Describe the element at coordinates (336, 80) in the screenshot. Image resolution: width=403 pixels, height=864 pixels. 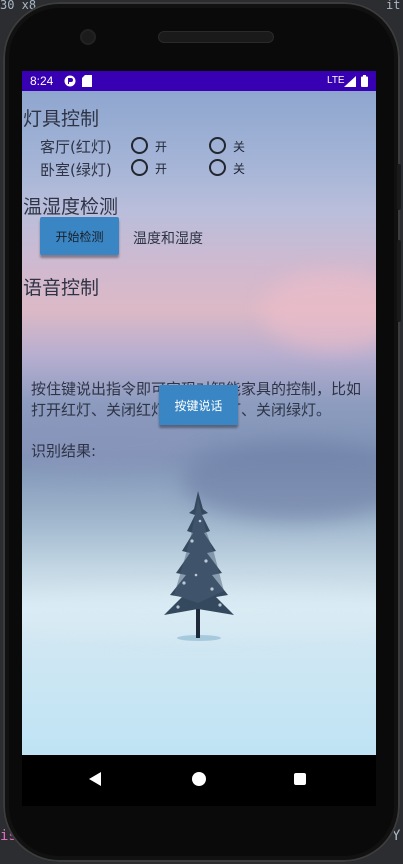
I see `network-type: LTE` at that location.